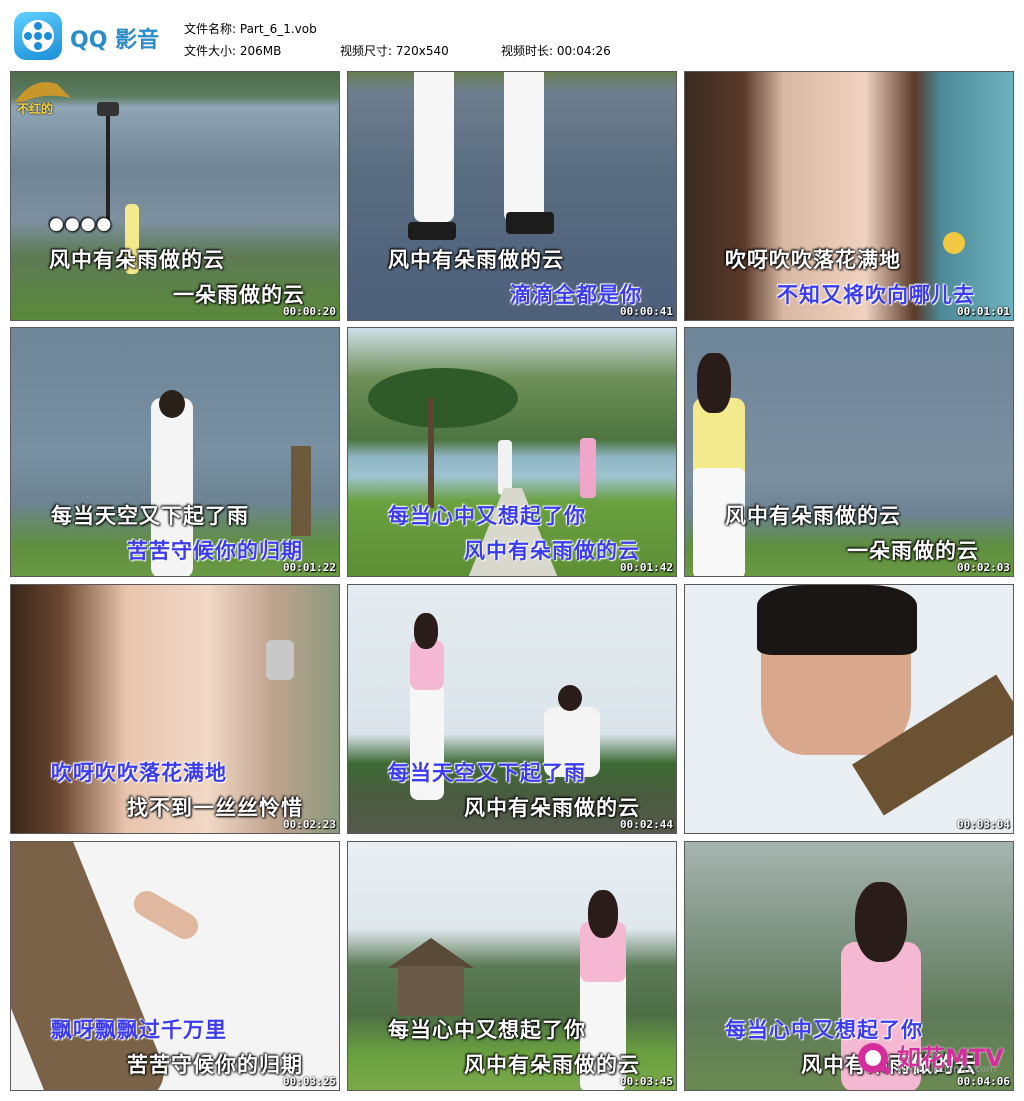 The image size is (1024, 1101). What do you see at coordinates (260, 51) in the screenshot?
I see `file-size-value: 206MB` at bounding box center [260, 51].